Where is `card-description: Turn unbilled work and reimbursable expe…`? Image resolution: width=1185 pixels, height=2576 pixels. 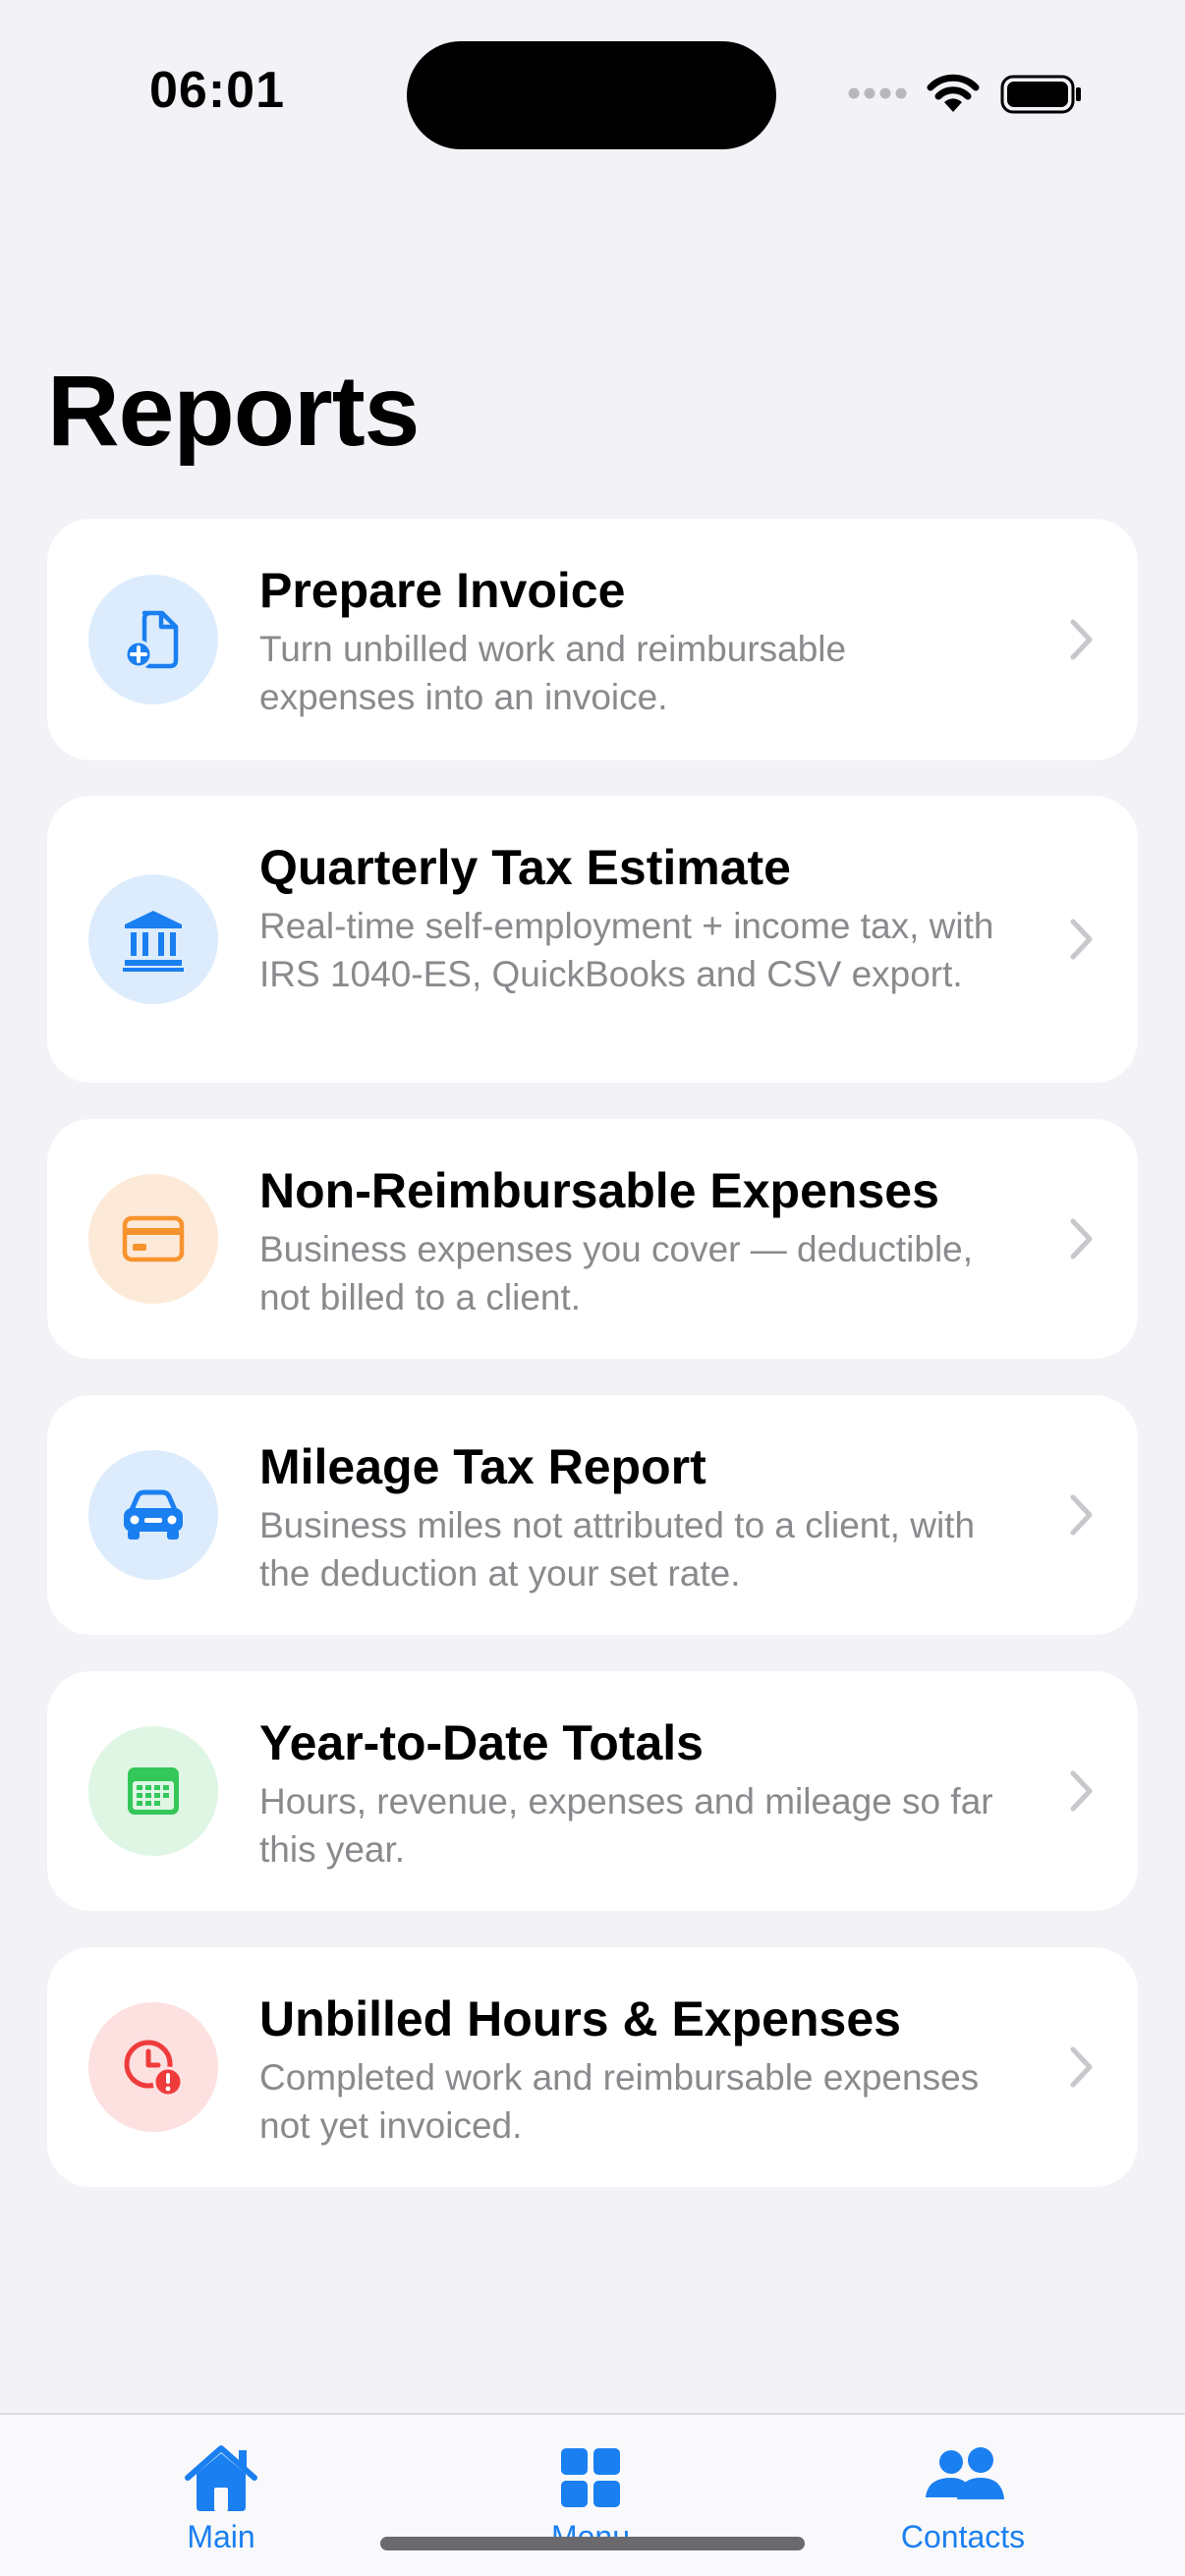
card-description: Turn unbilled work and reimbursable expe… is located at coordinates (553, 673).